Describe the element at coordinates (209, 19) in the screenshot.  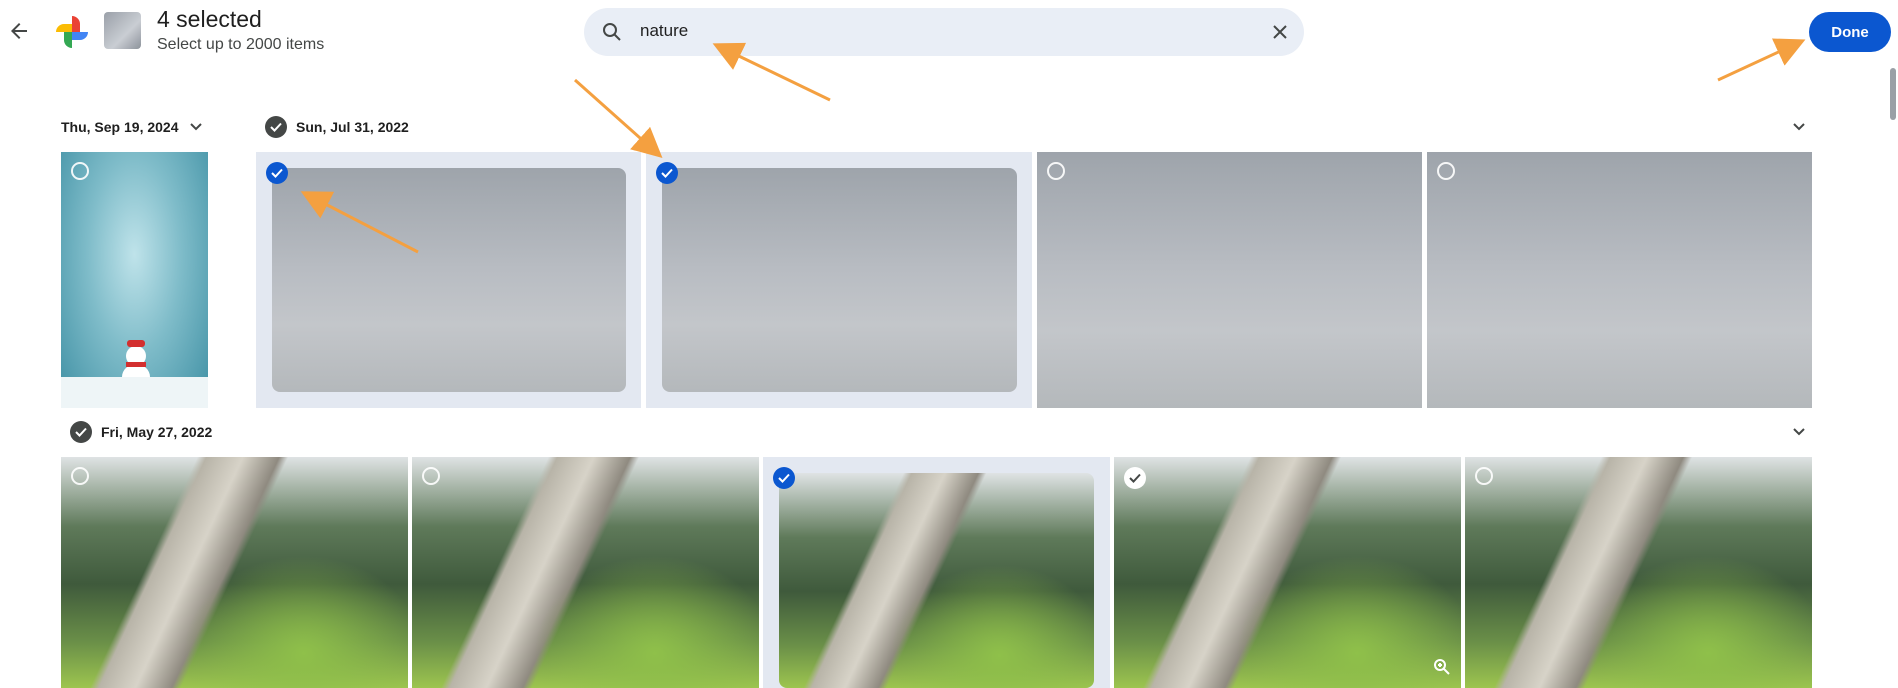
I see `selection-count-title: 4 selected` at that location.